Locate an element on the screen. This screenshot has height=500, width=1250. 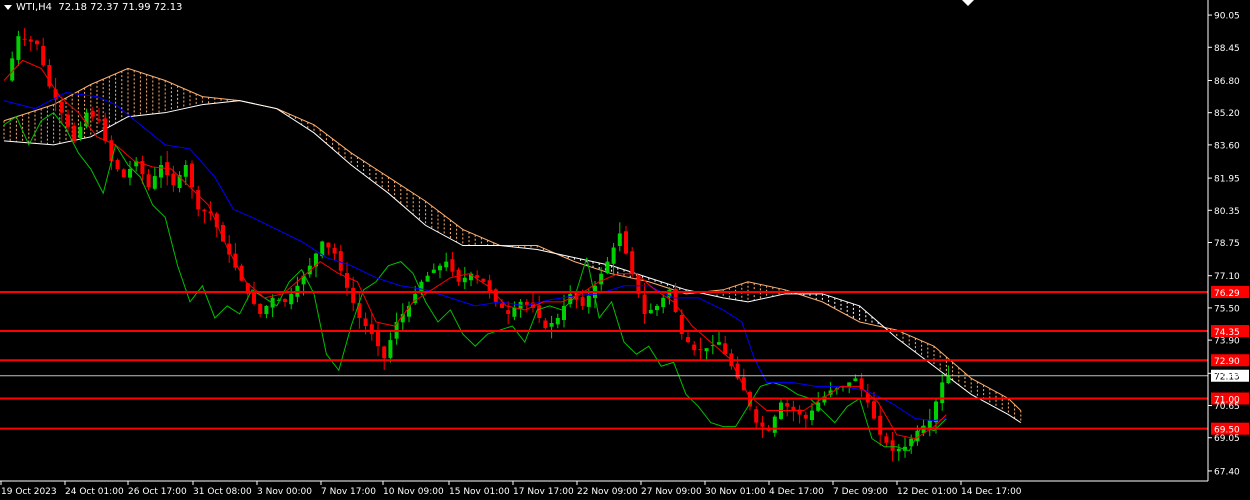
price-tick-label: 73.90 is located at coordinates (1227, 342).